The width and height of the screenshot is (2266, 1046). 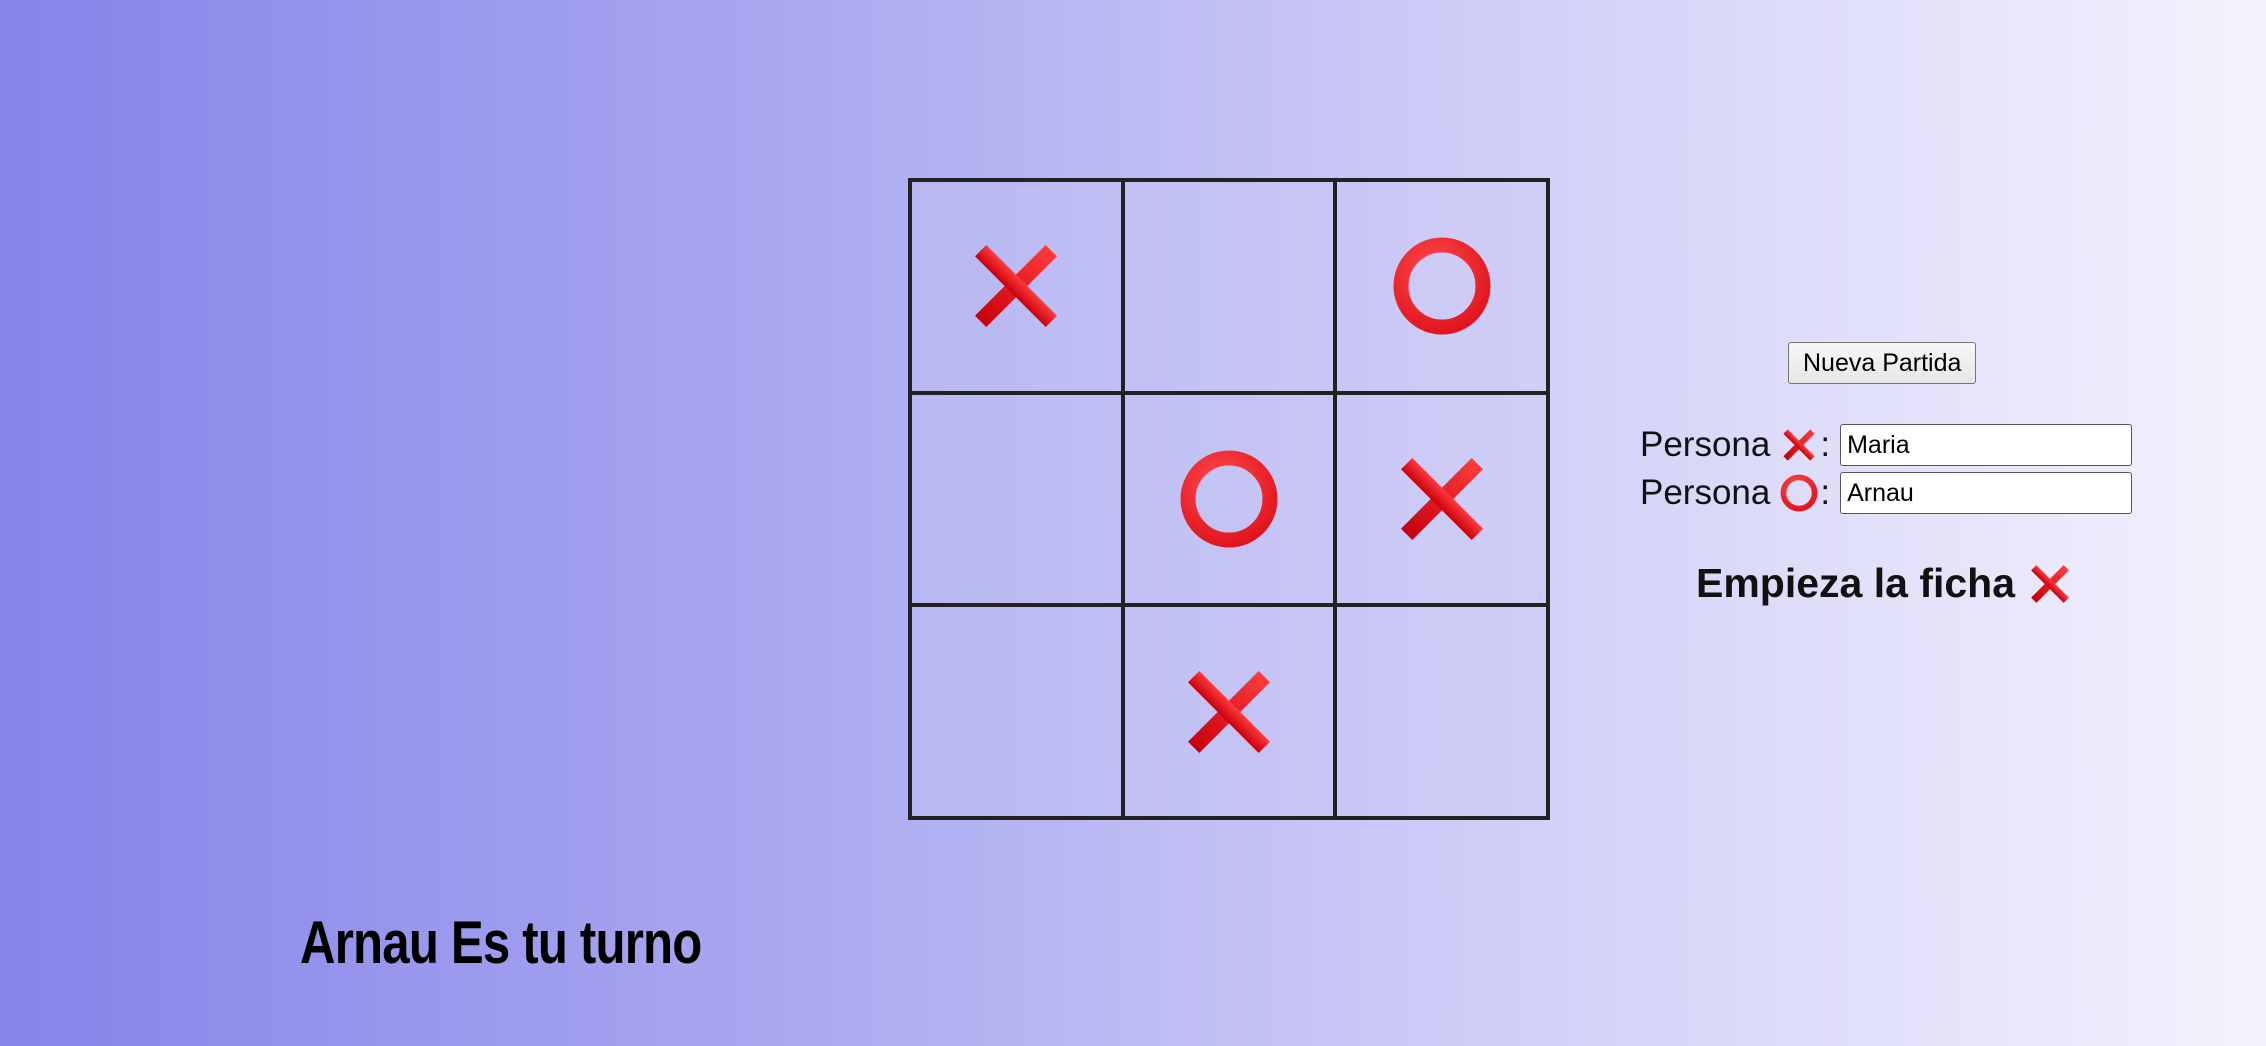 I want to click on player-o-row: Persona :, so click(x=1886, y=493).